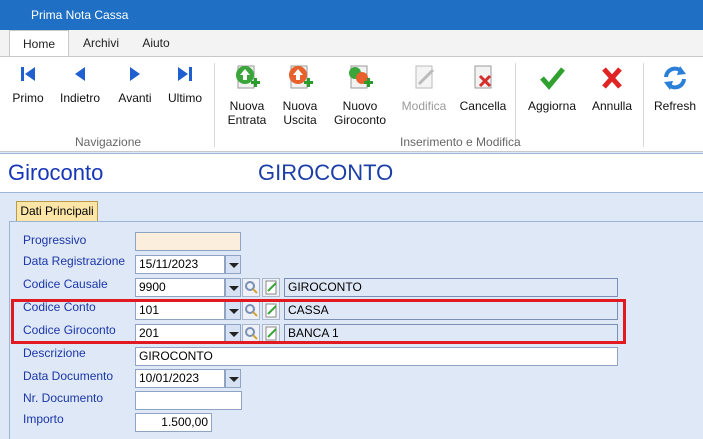 Image resolution: width=703 pixels, height=439 pixels. What do you see at coordinates (248, 77) in the screenshot?
I see `new-income-icon` at bounding box center [248, 77].